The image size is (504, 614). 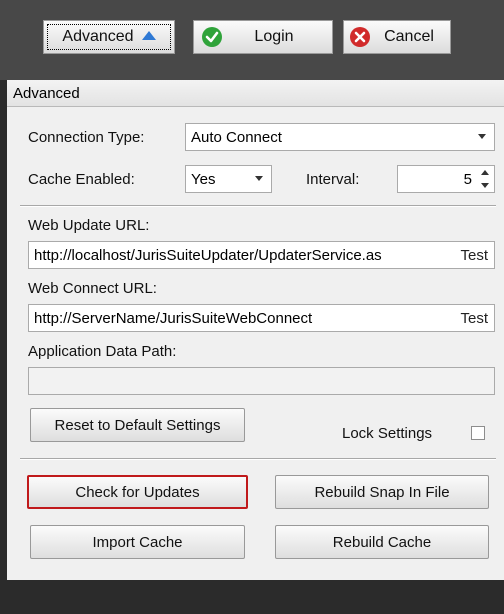 What do you see at coordinates (474, 255) in the screenshot?
I see `web-update-test-link: Test` at bounding box center [474, 255].